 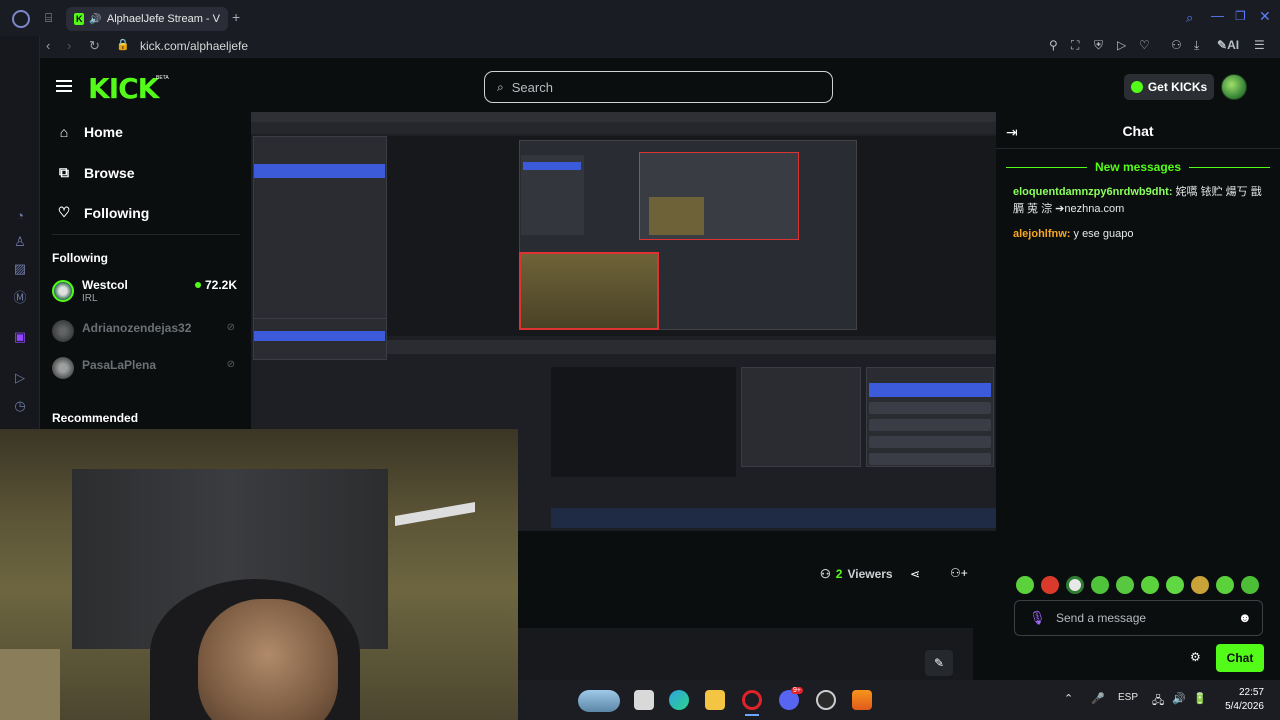 I want to click on add-friend-icon: ⚇+, so click(x=959, y=573).